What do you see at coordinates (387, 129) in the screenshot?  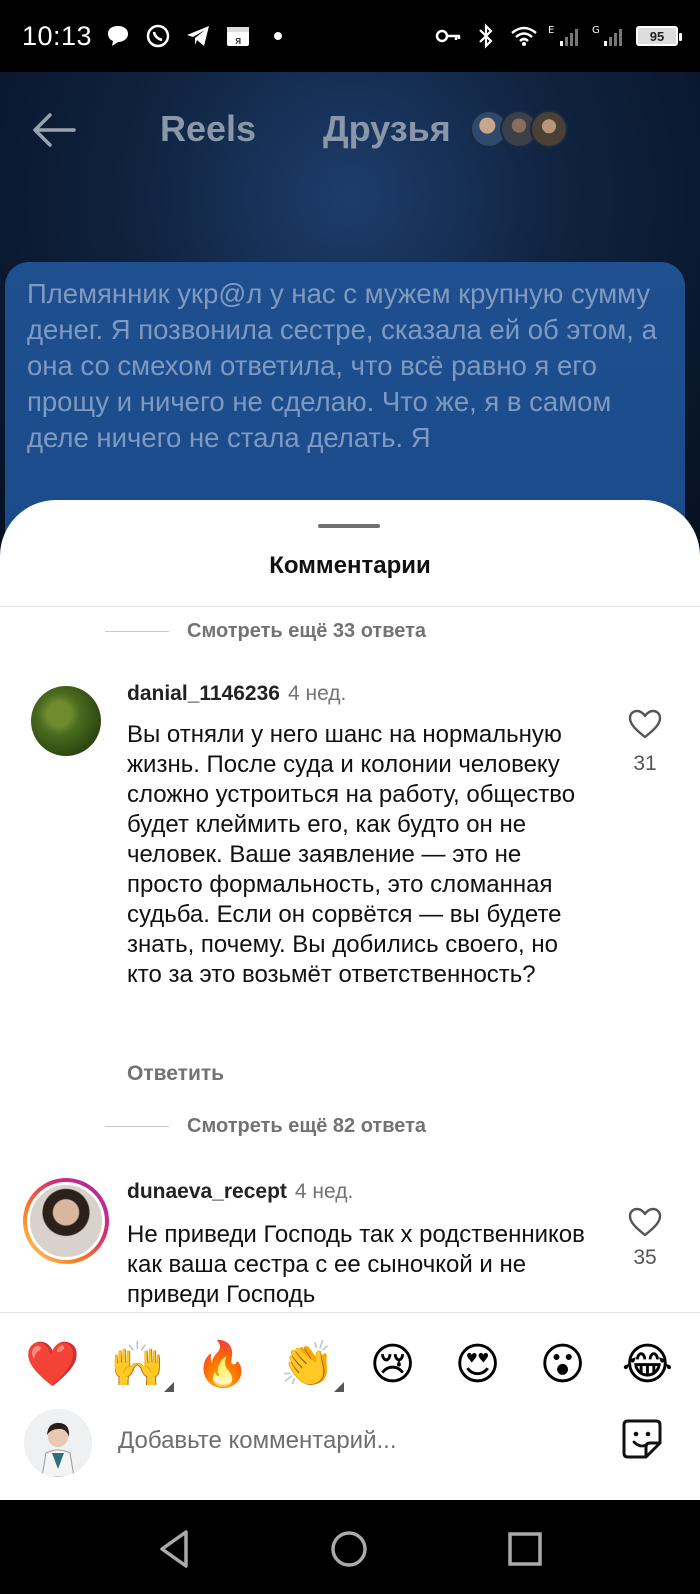 I see `tab-friends: Друзья` at bounding box center [387, 129].